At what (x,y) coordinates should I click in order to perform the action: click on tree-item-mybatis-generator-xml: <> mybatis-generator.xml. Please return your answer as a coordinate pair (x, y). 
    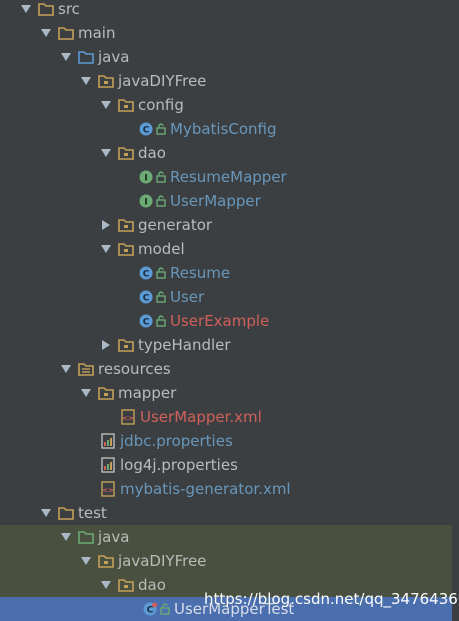
    Looking at the image, I should click on (229, 489).